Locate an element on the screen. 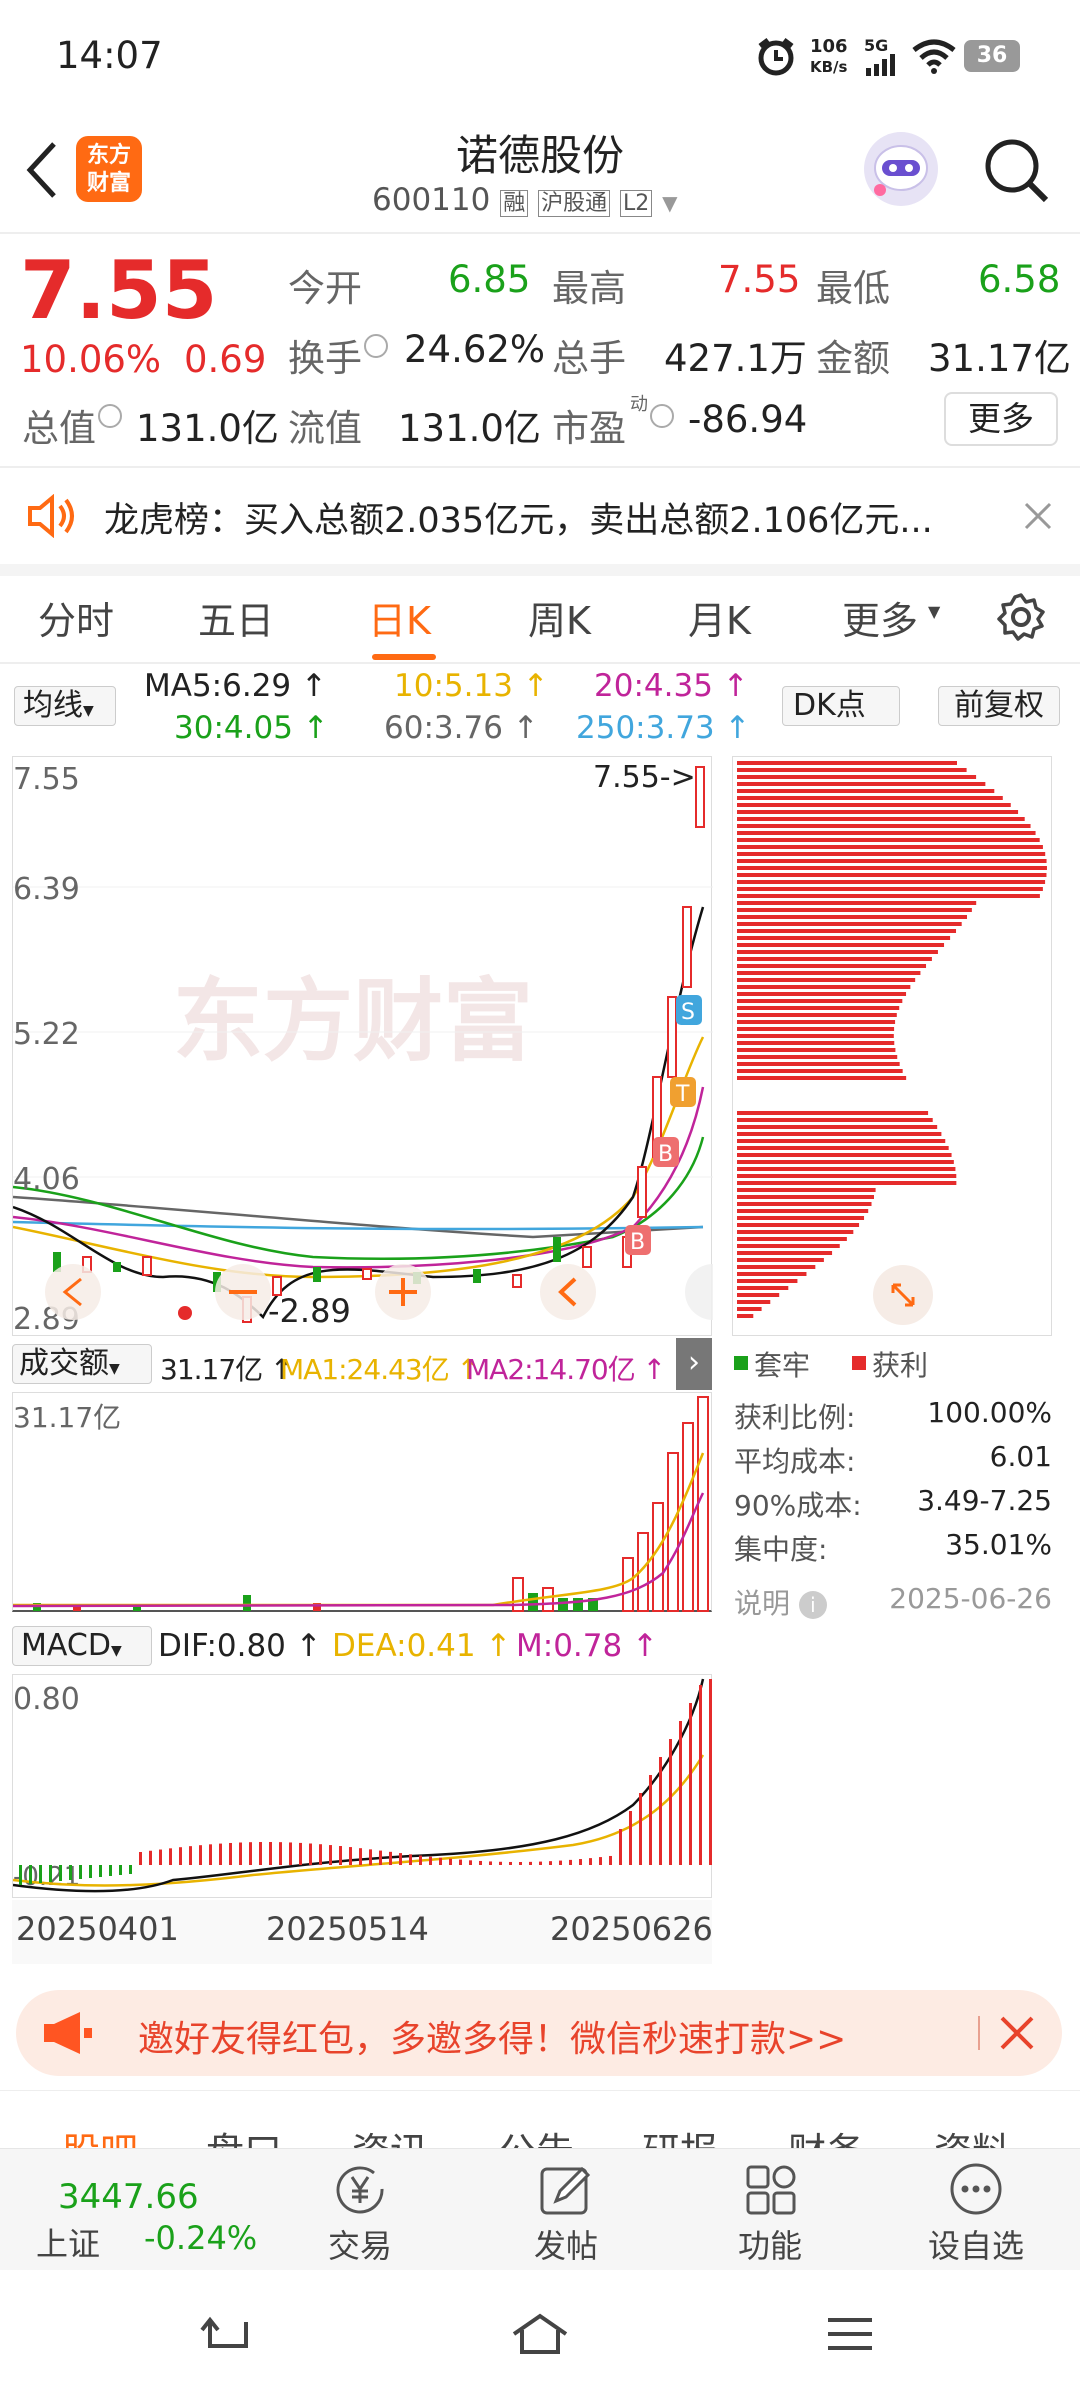 Image resolution: width=1080 pixels, height=2400 pixels. index-widget: 3447.66 上证 -0.24% is located at coordinates (140, 2210).